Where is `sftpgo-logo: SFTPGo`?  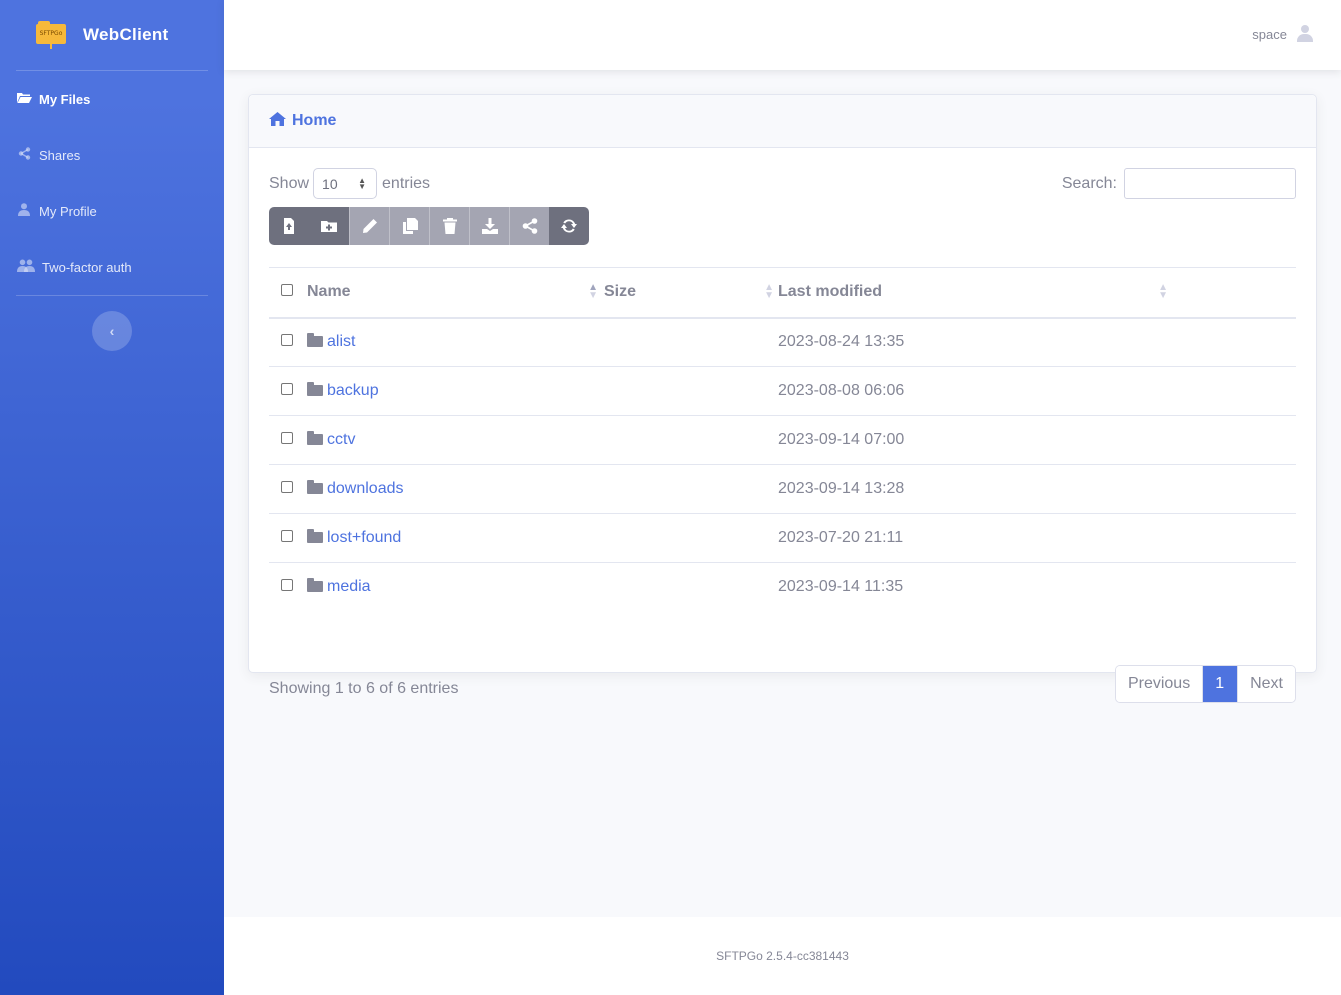 sftpgo-logo: SFTPGo is located at coordinates (51, 35).